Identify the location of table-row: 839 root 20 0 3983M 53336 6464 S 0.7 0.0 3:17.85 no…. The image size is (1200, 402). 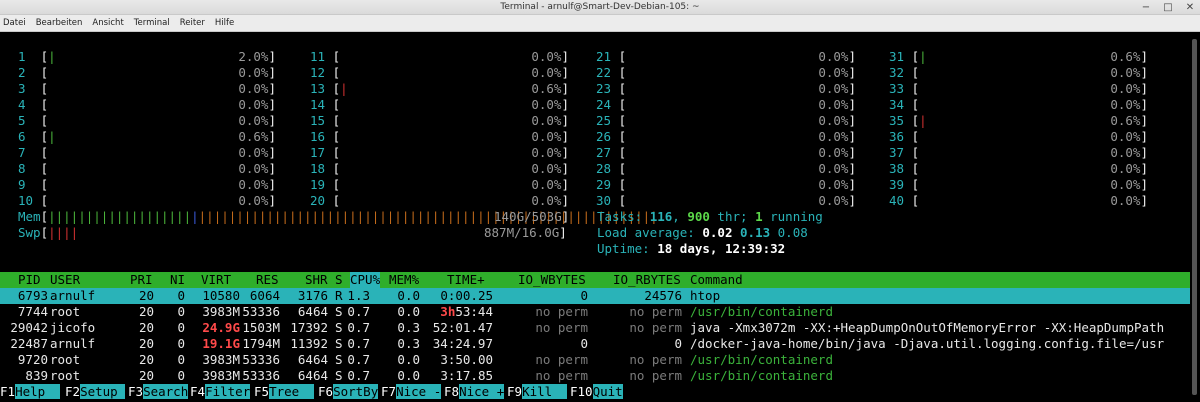
(595, 376).